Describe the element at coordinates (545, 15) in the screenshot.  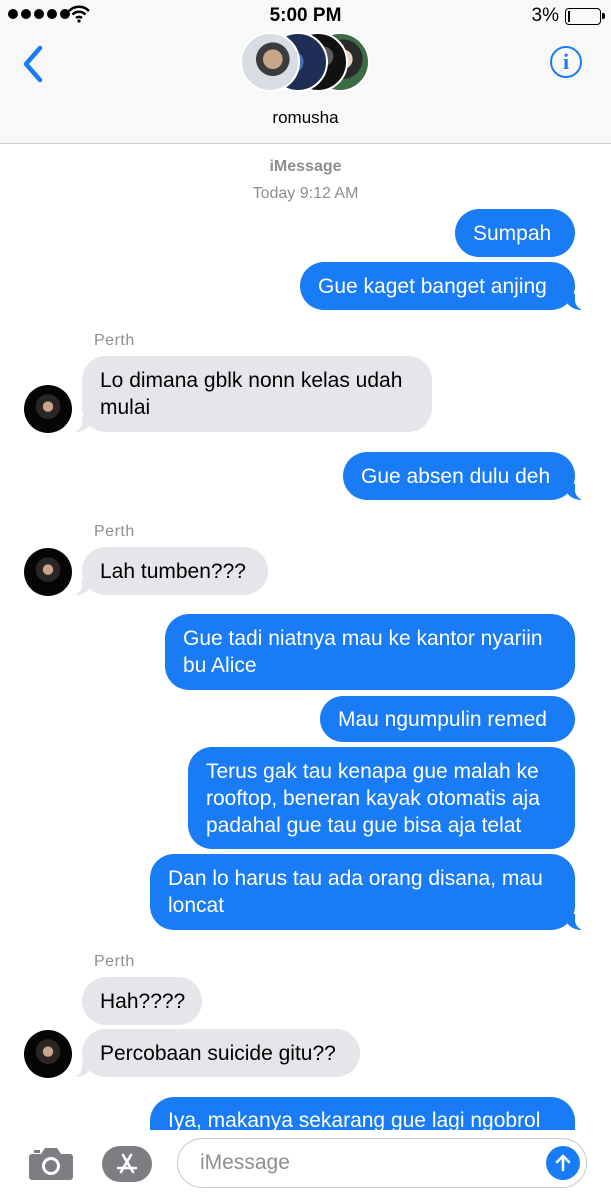
I see `battery-percent: 3%` at that location.